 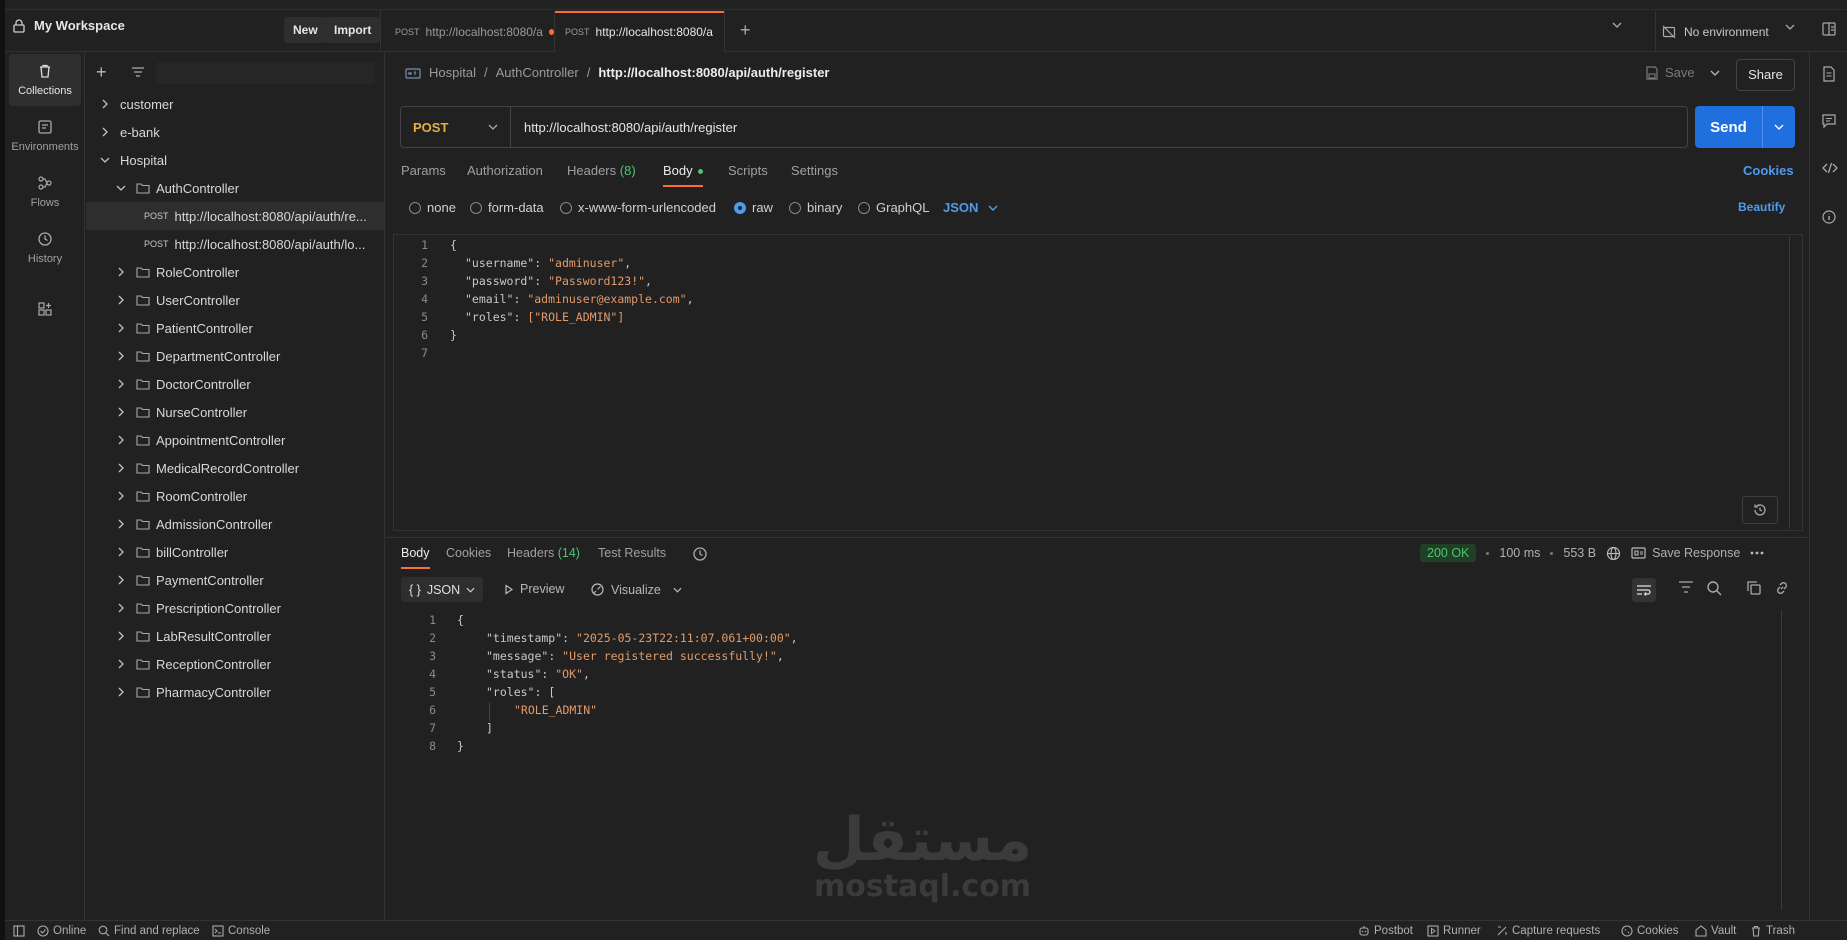 I want to click on online-status: Online, so click(x=61, y=931).